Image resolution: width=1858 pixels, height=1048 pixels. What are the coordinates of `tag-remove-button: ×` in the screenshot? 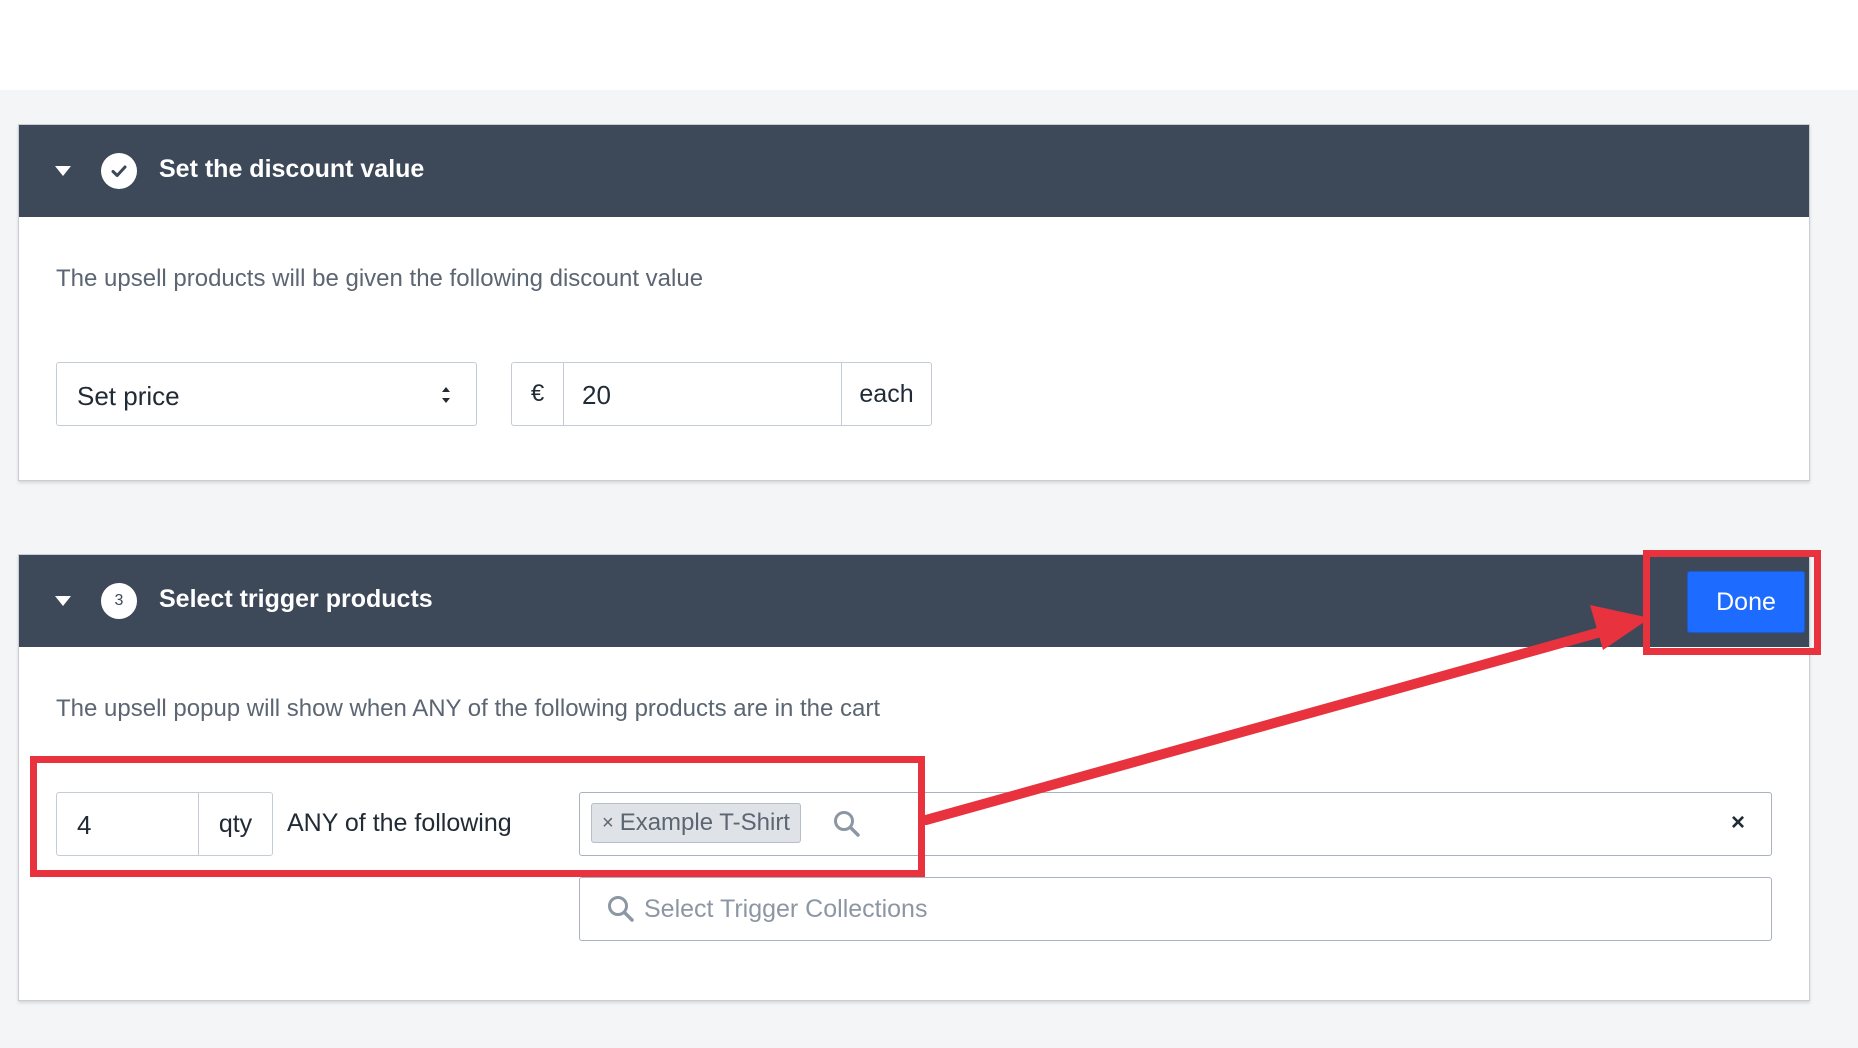 It's located at (608, 823).